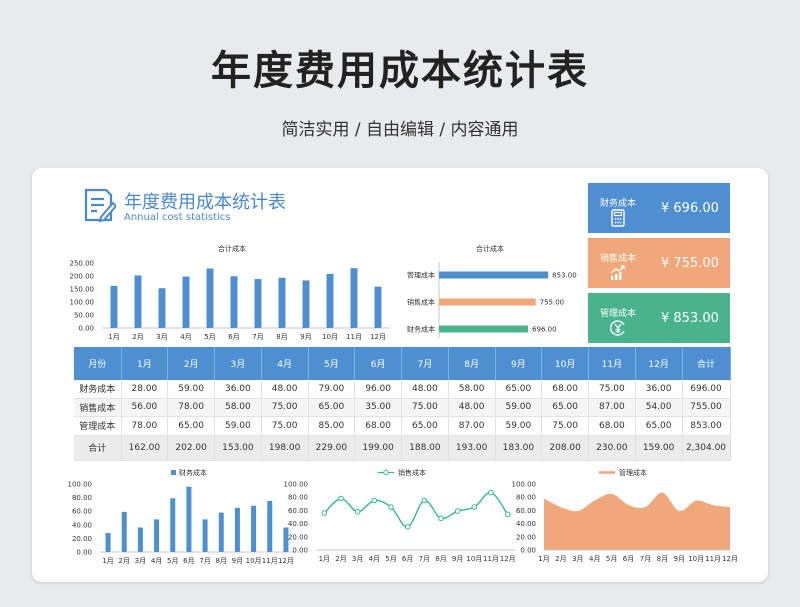 The image size is (800, 607). I want to click on page-title: 年度费用成本统计表, so click(400, 71).